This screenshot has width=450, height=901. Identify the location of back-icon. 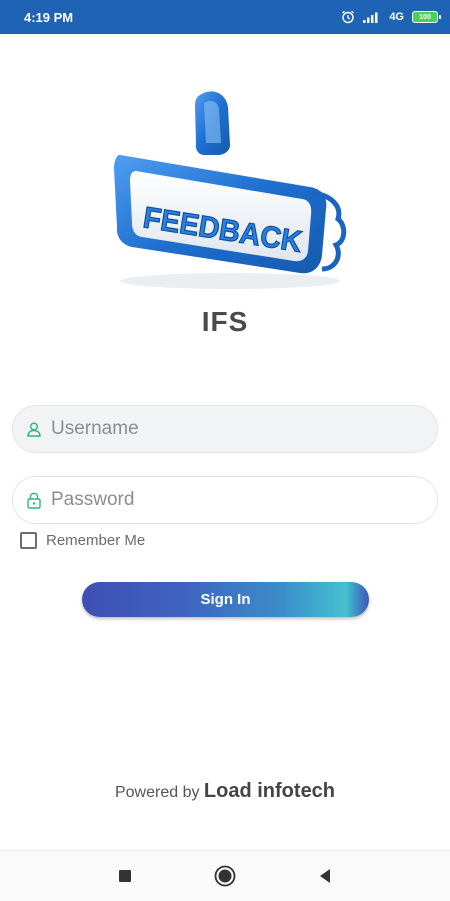
(325, 876).